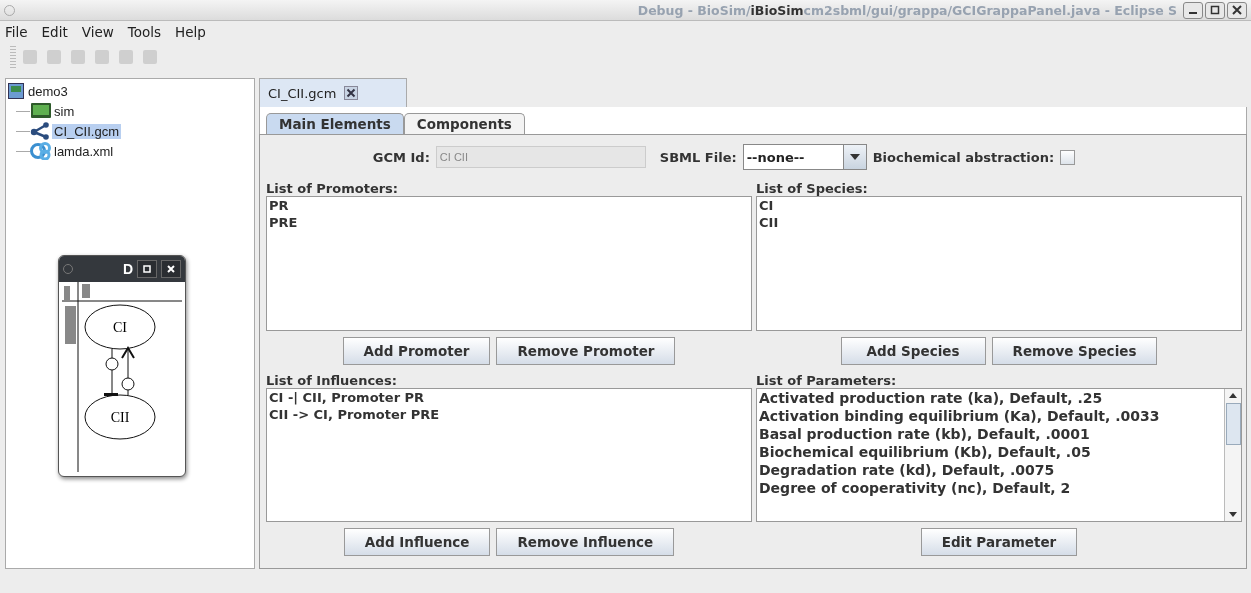 The height and width of the screenshot is (593, 1251). I want to click on checkbox-label: Biochemical abstraction:, so click(963, 157).